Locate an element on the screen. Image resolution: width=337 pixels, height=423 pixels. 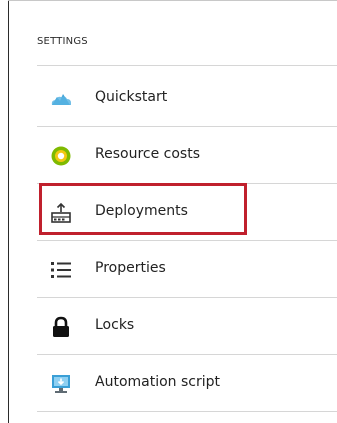
menu-item-deployments: Deployments is located at coordinates (187, 212).